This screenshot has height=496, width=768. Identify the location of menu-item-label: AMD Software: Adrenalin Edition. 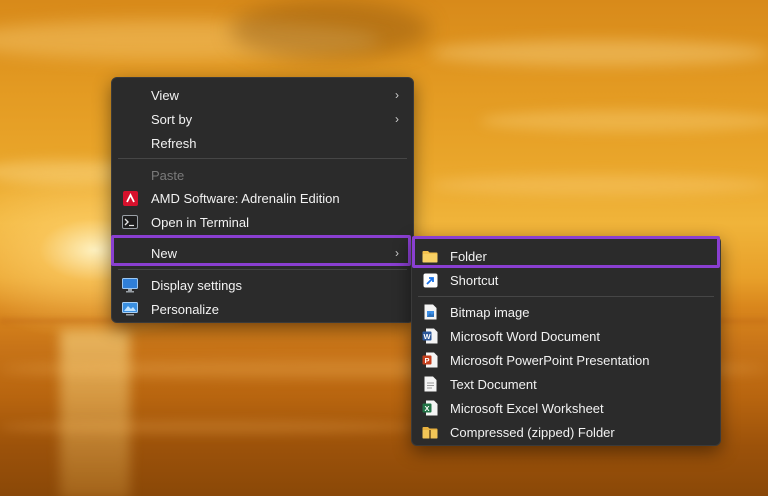
(245, 198).